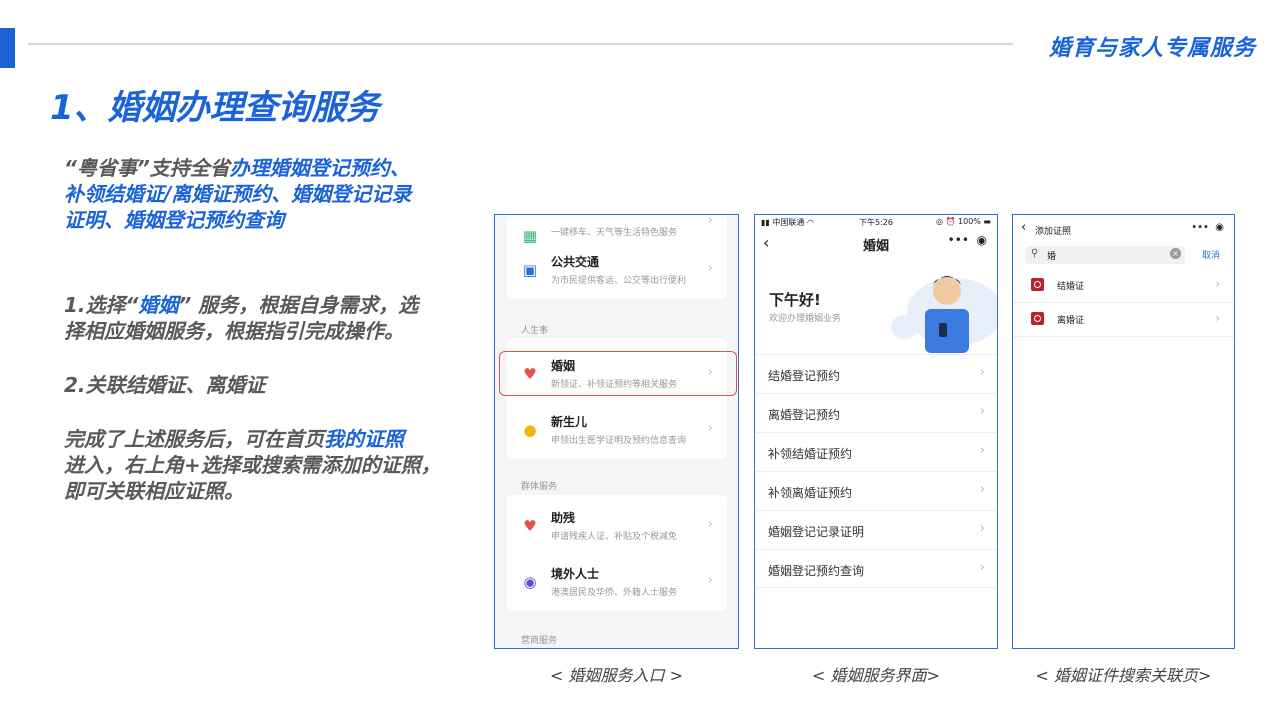 This screenshot has width=1280, height=720. What do you see at coordinates (215, 108) in the screenshot?
I see `page-title: 1、婚姻办理查询服务` at bounding box center [215, 108].